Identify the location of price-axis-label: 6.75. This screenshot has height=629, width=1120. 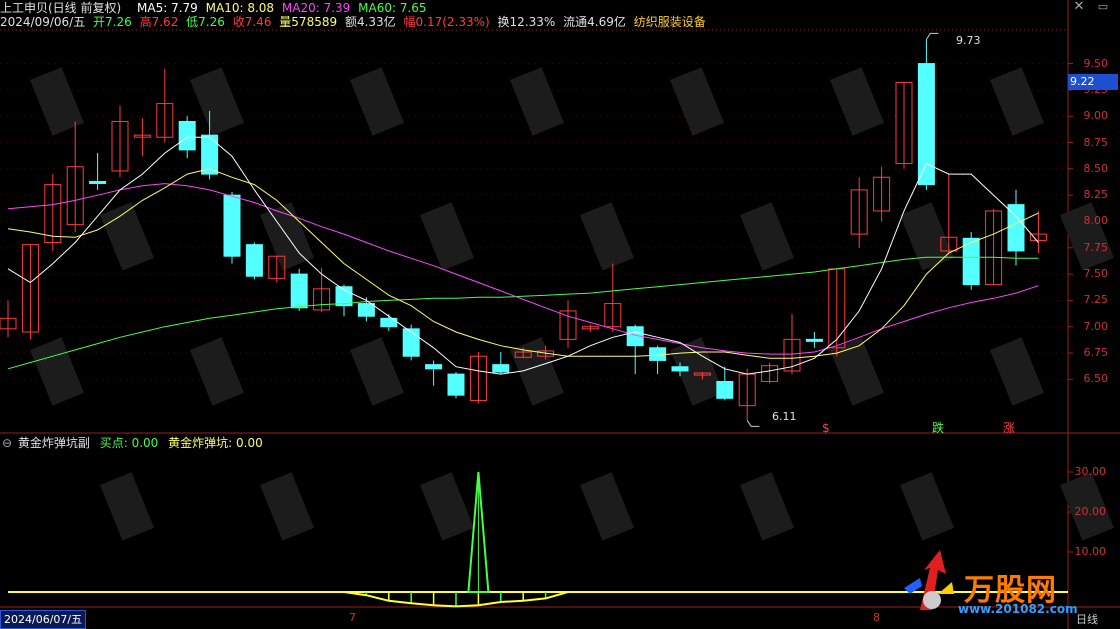
(1096, 353).